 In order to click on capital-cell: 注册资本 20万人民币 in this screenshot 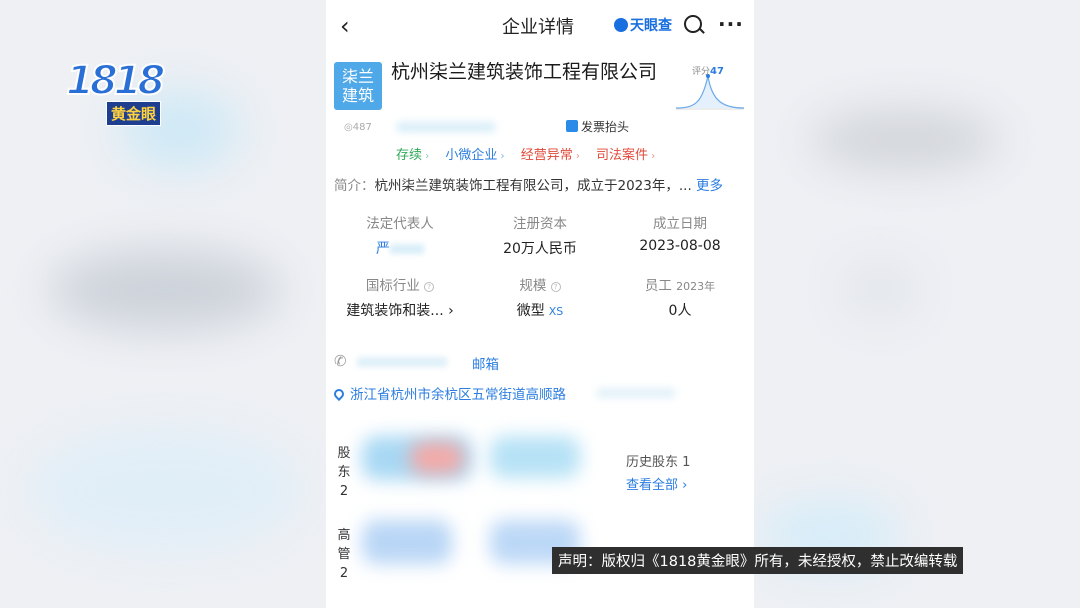, I will do `click(540, 235)`.